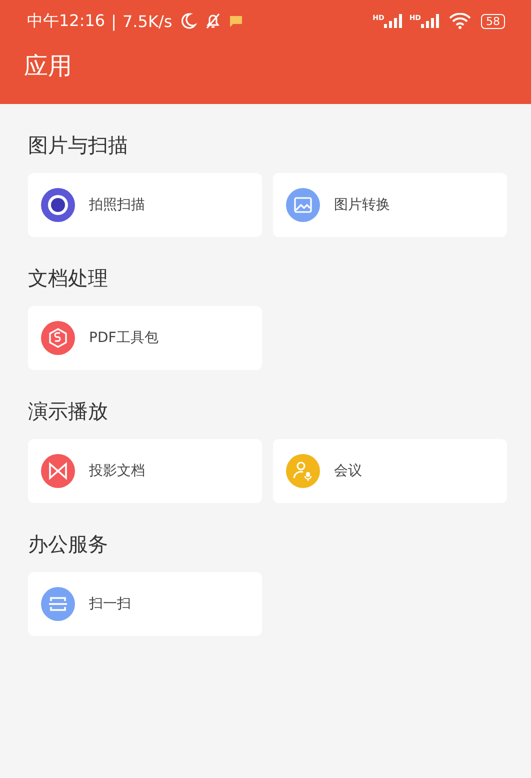 The width and height of the screenshot is (531, 778). Describe the element at coordinates (188, 21) in the screenshot. I see `moon-icon` at that location.